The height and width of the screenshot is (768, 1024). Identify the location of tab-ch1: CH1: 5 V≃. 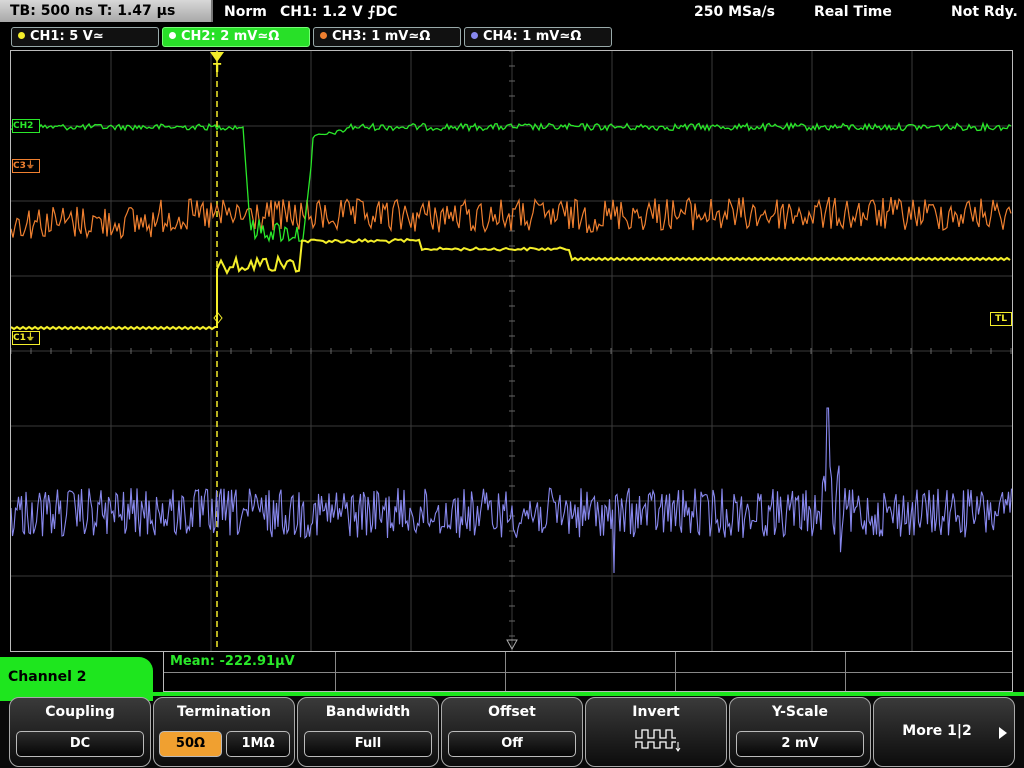
(85, 37).